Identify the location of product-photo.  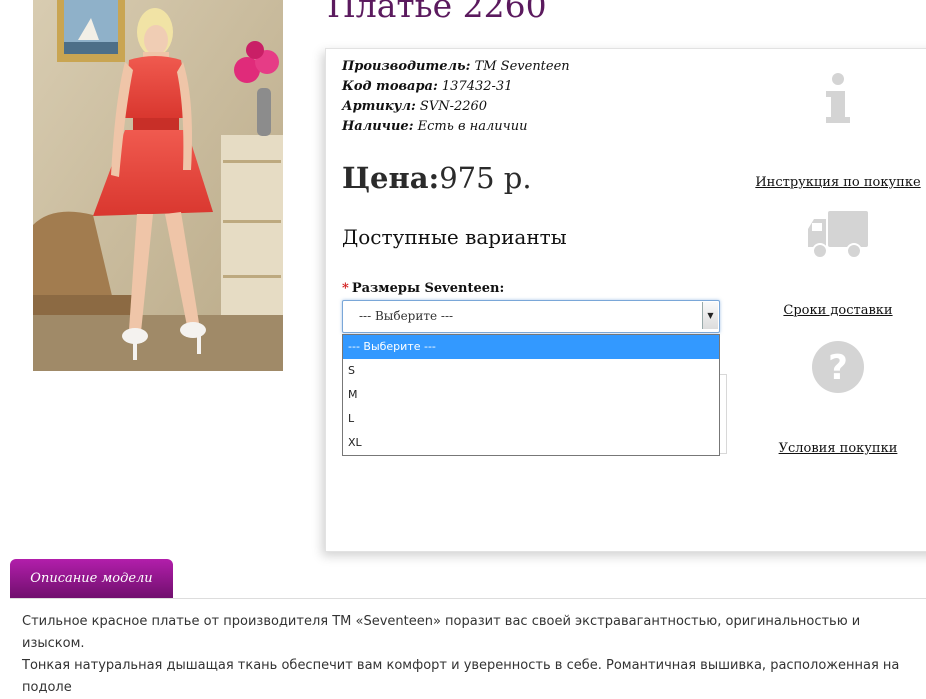
(158, 185).